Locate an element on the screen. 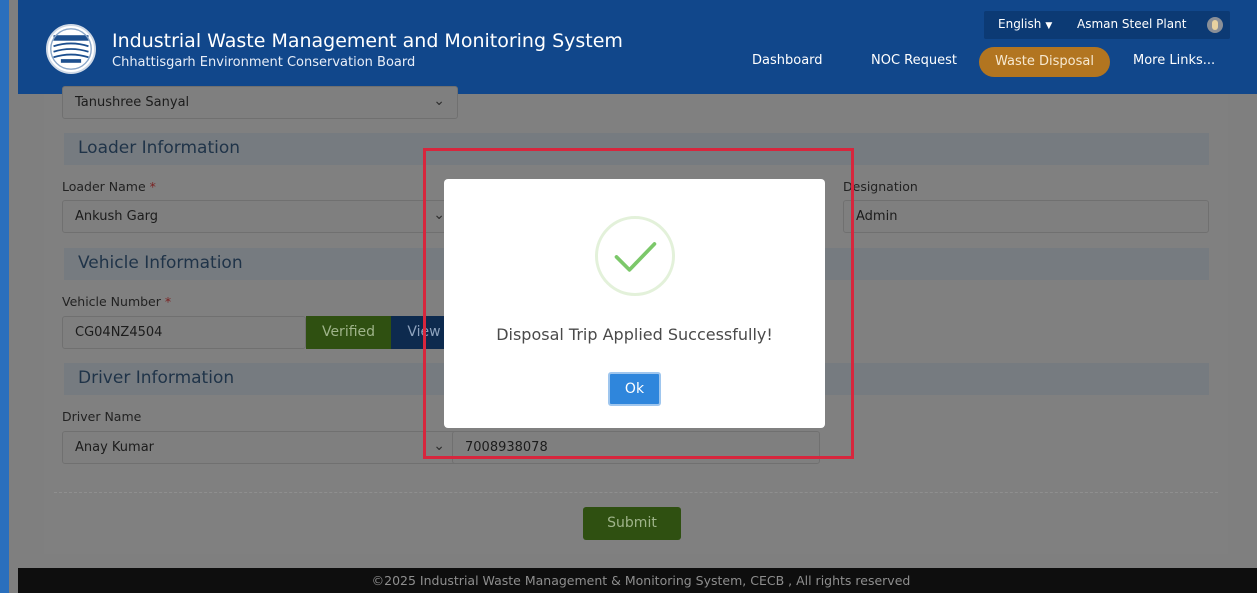  section-driver-title: Driver Information is located at coordinates (156, 378).